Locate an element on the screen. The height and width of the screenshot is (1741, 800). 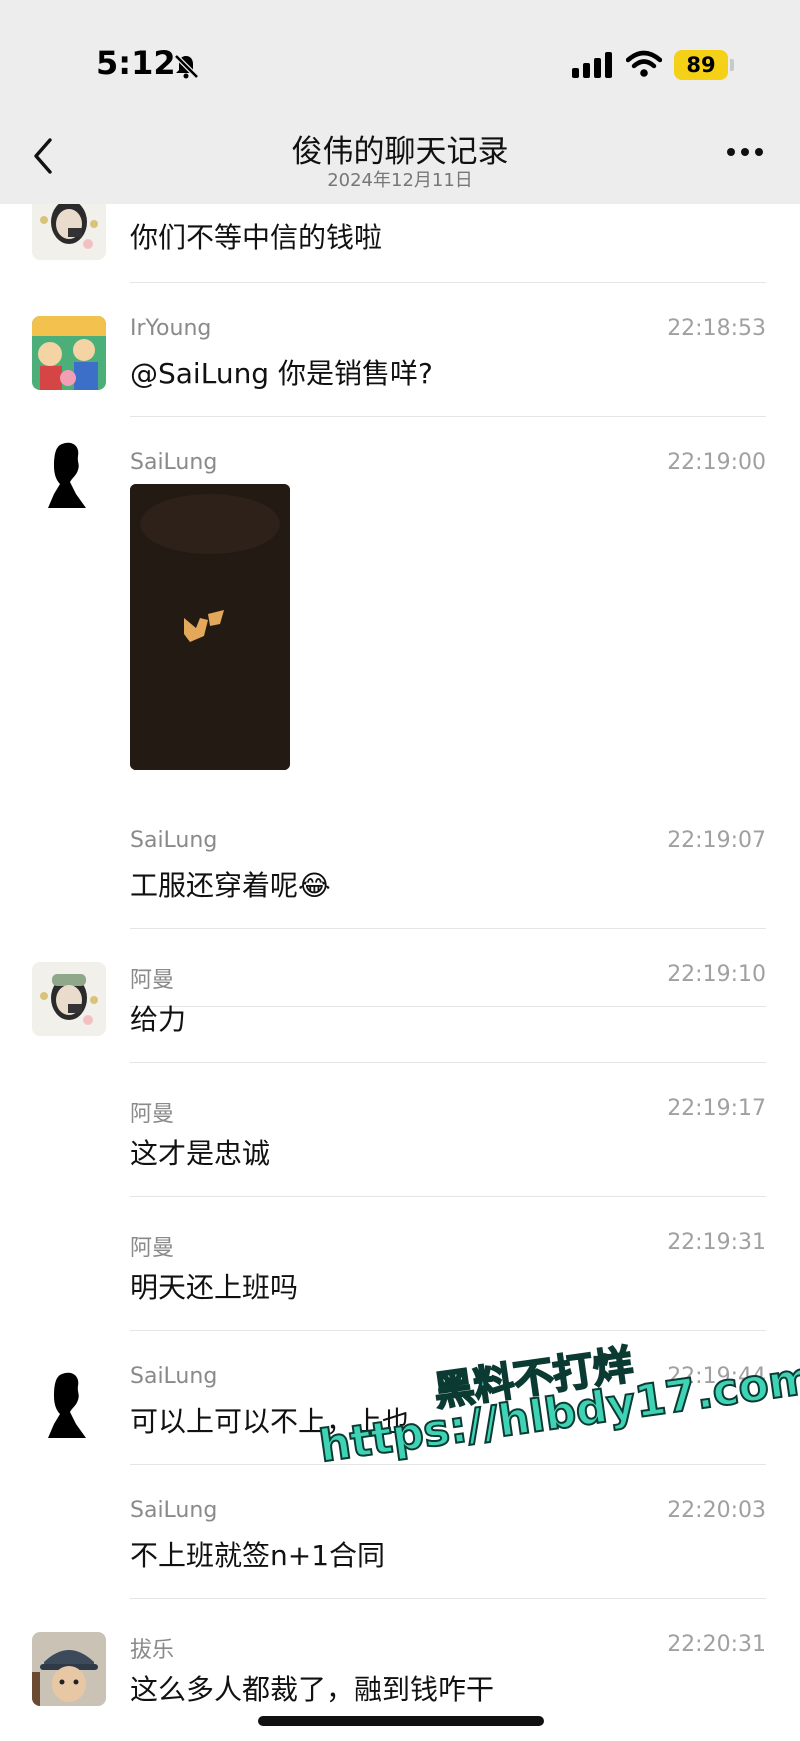
message-time: 22:19:07 is located at coordinates (716, 840).